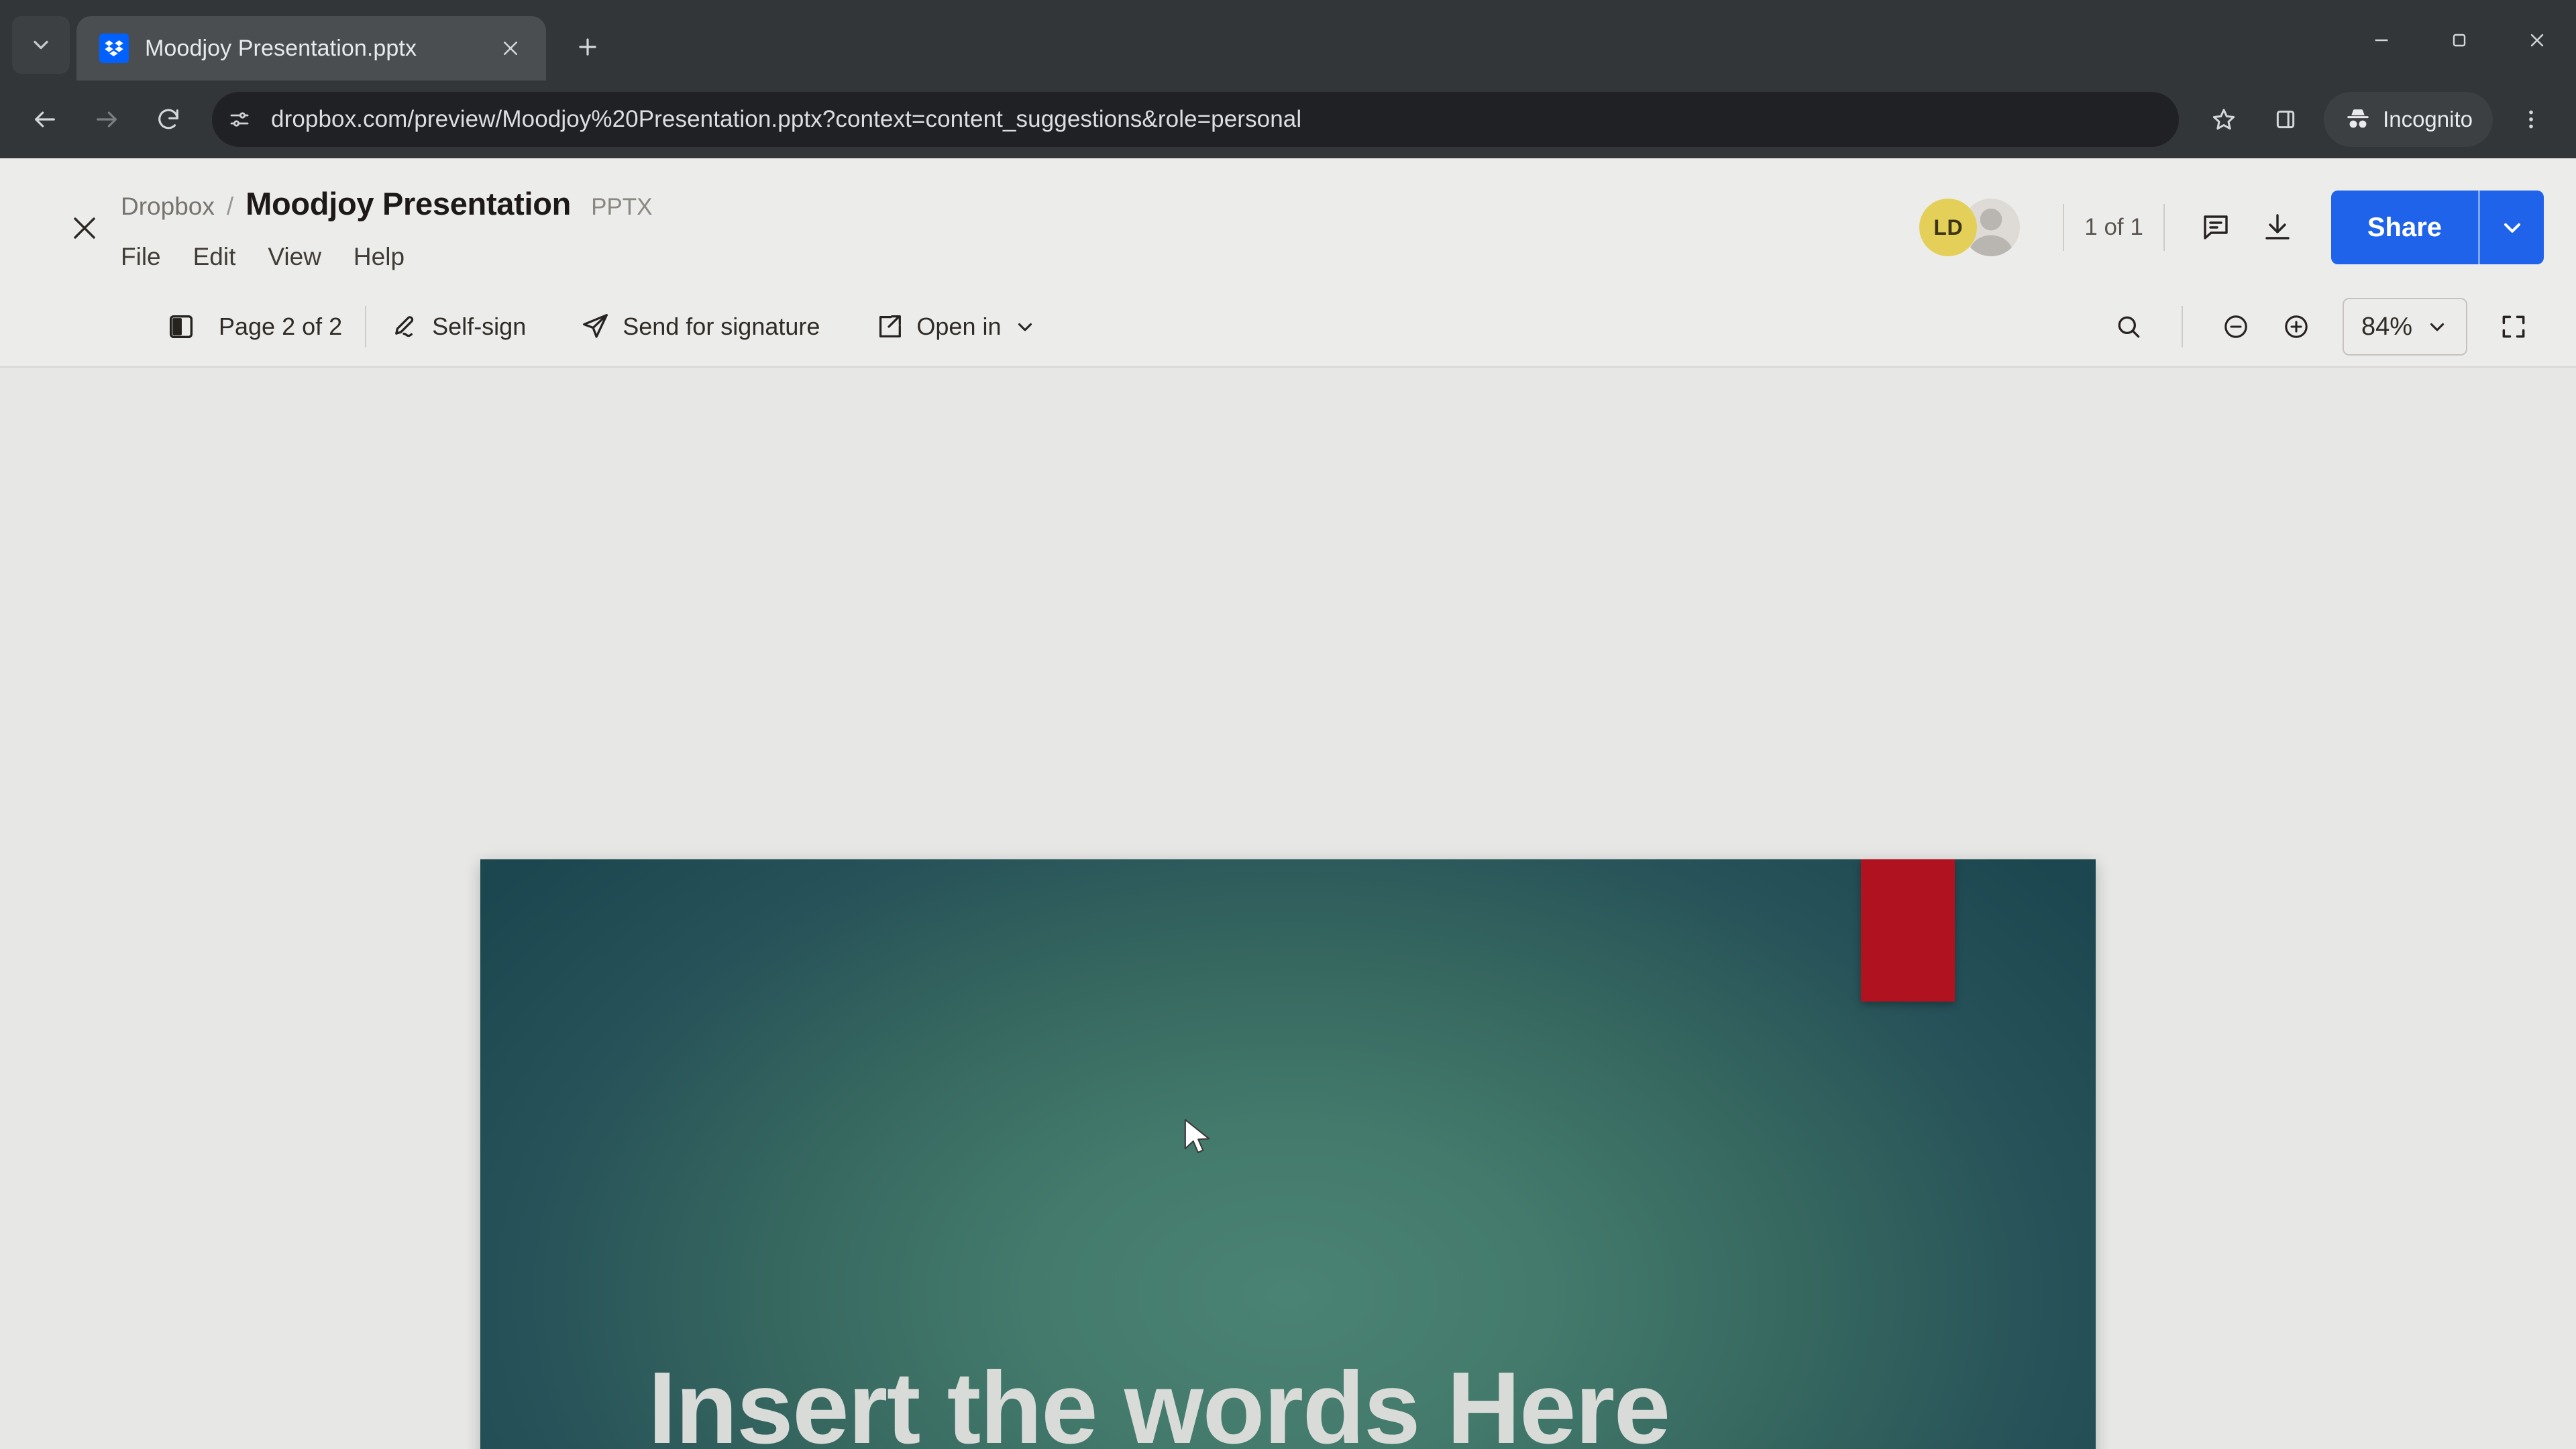  I want to click on open-in-label: Open in, so click(959, 326).